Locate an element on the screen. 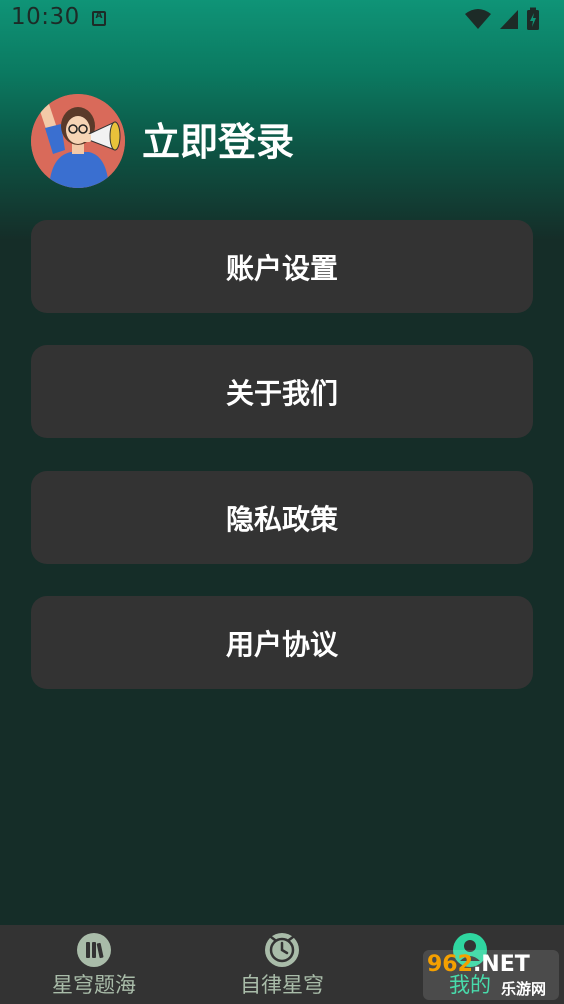  books-icon is located at coordinates (94, 950).